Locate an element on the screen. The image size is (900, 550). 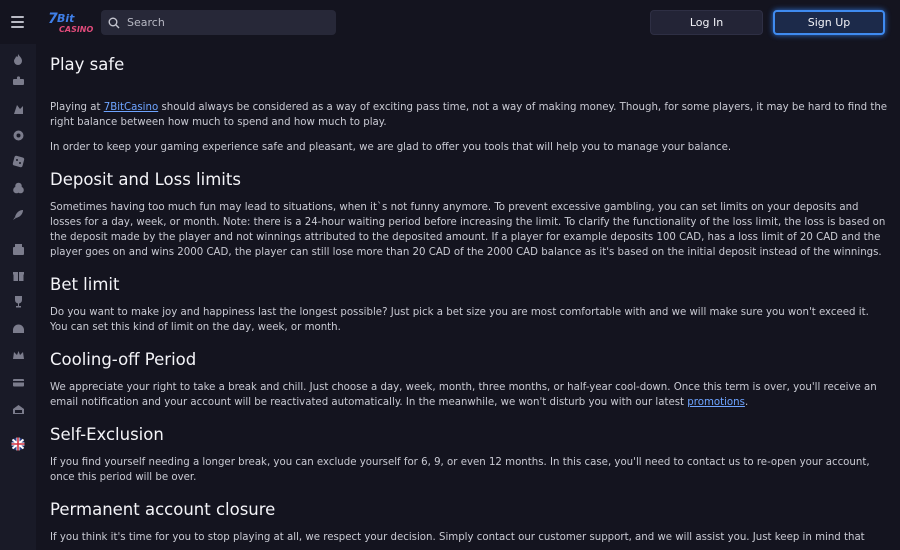
section-heading-bet-limit: Bet limit is located at coordinates (85, 284).